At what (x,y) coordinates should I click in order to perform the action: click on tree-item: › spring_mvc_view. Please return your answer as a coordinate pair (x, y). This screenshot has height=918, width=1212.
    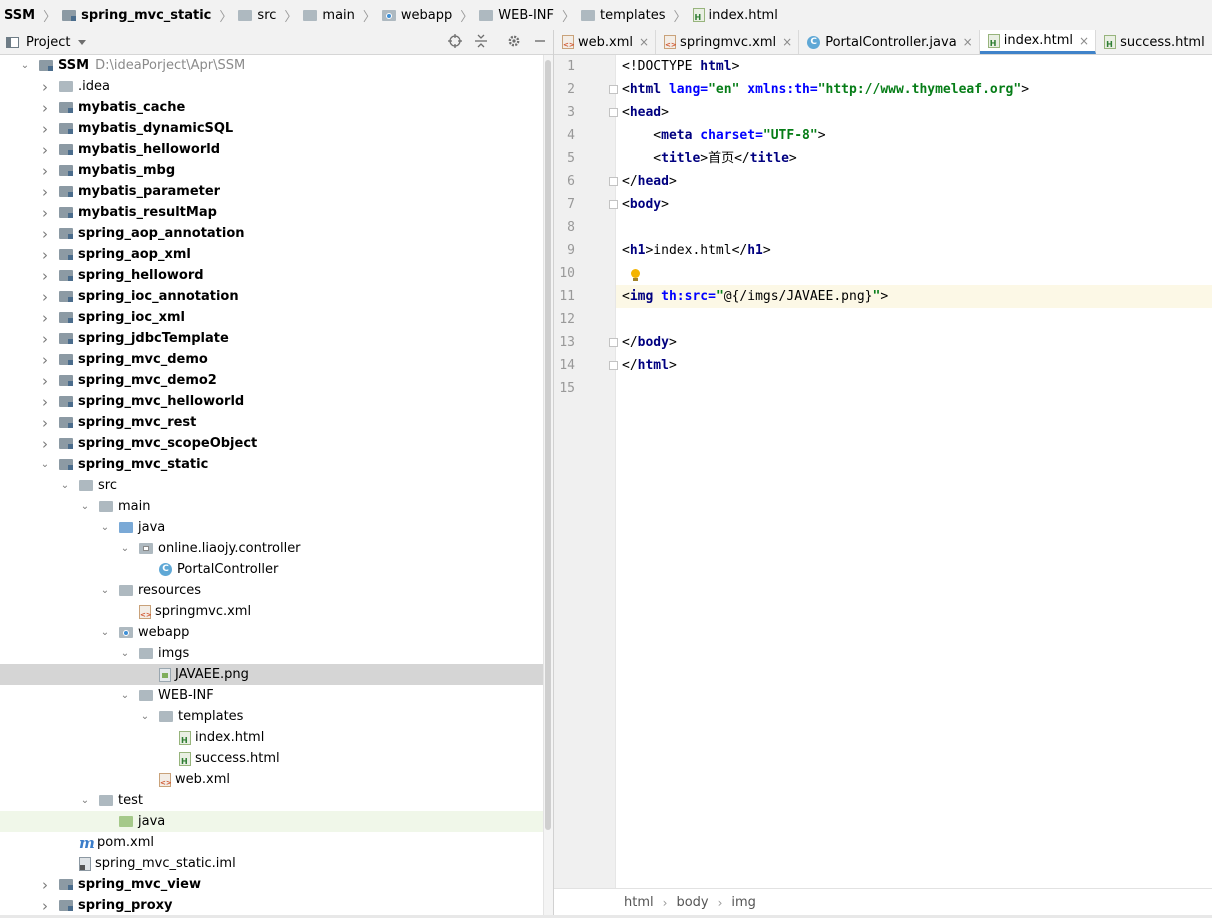
    Looking at the image, I should click on (271, 884).